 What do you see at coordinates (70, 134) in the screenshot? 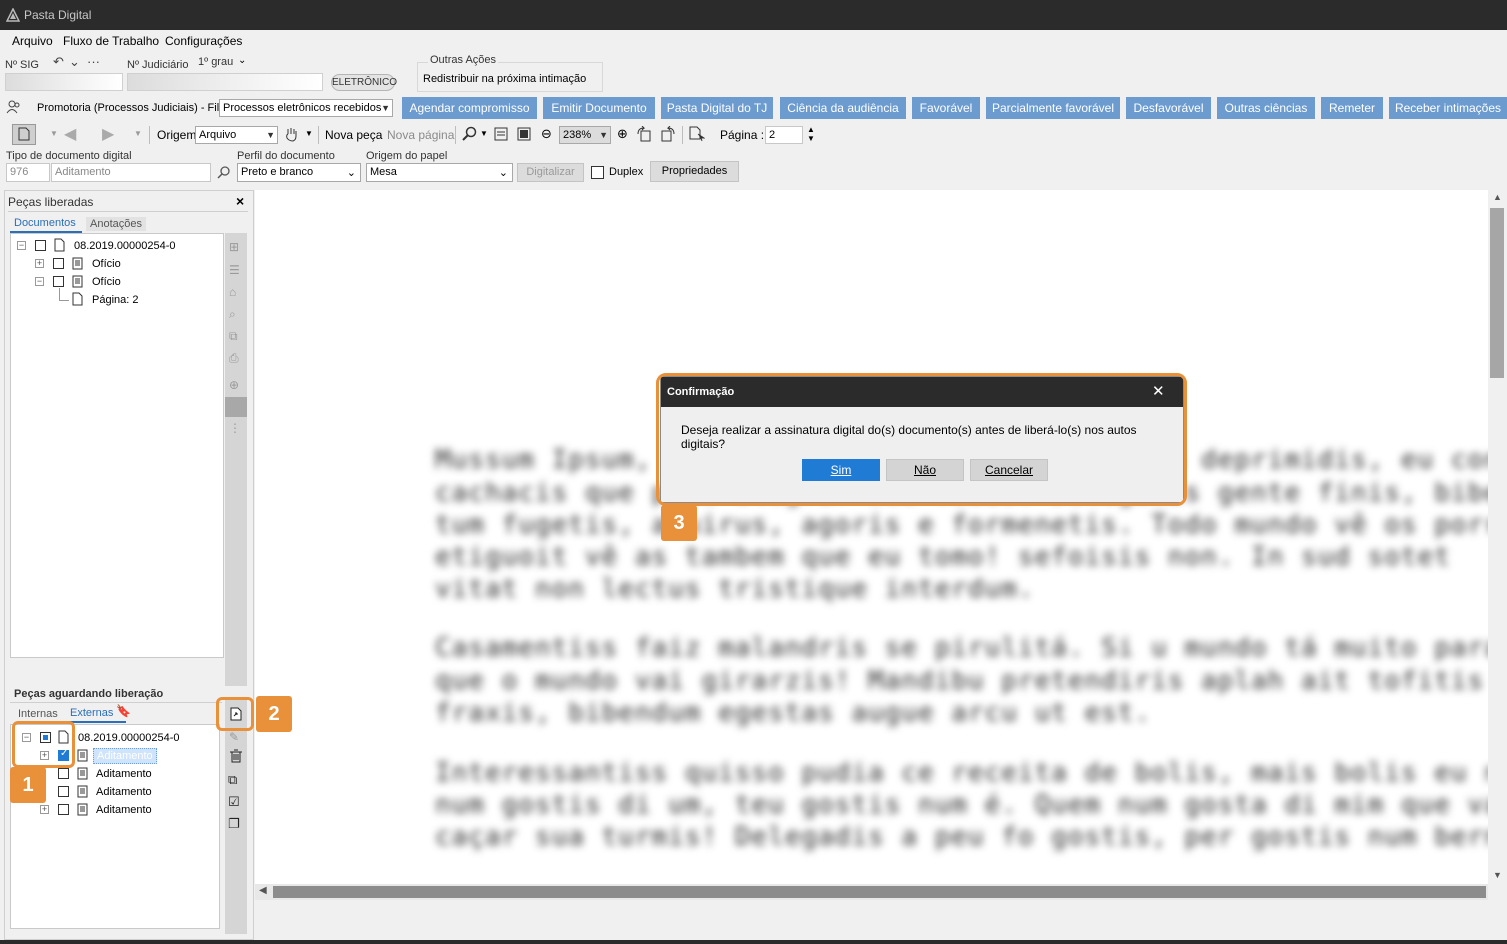
I see `previous-page-icon: ◀` at bounding box center [70, 134].